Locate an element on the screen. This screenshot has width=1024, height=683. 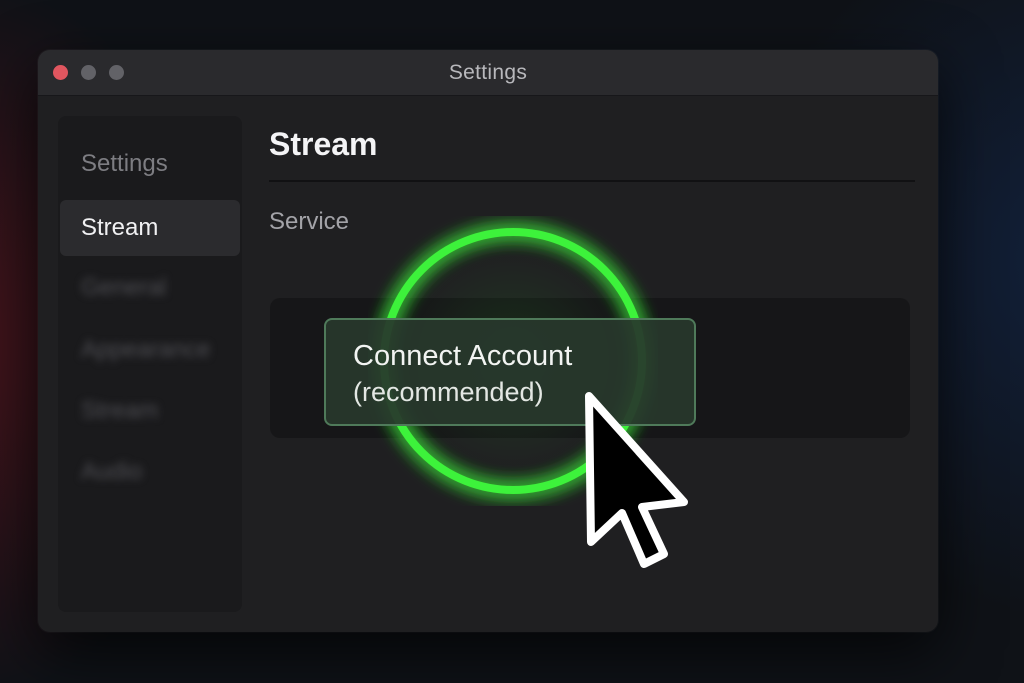
divider is located at coordinates (592, 181).